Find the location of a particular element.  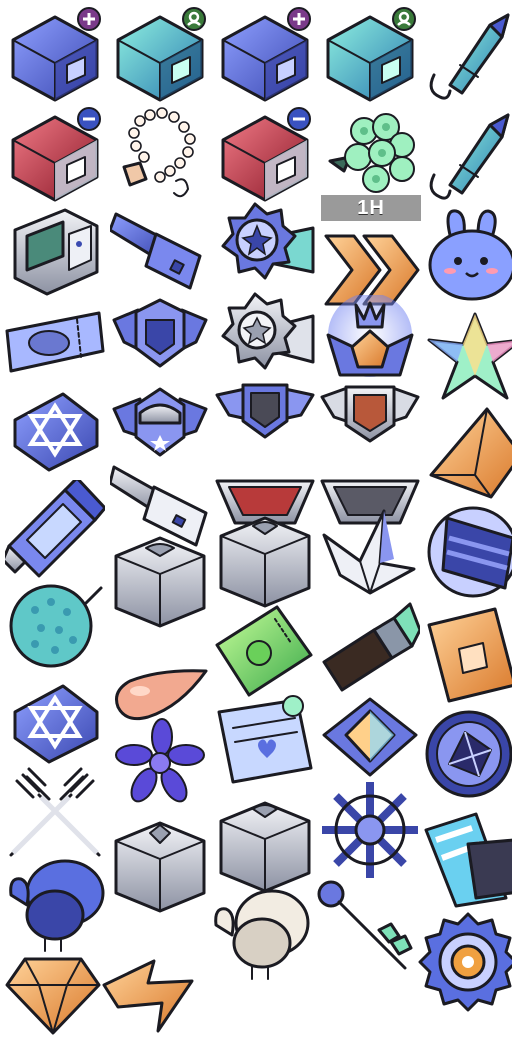

diamond-crate-icon is located at coordinates (160, 865).